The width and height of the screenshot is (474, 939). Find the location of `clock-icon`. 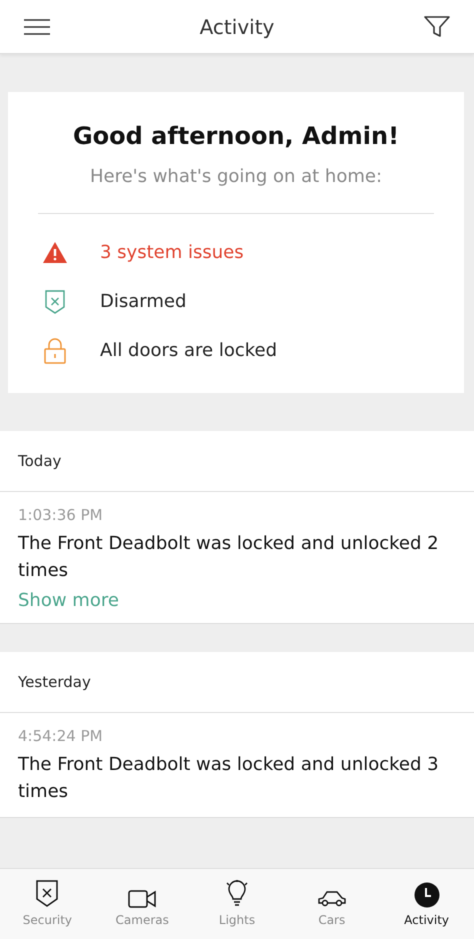

clock-icon is located at coordinates (427, 895).